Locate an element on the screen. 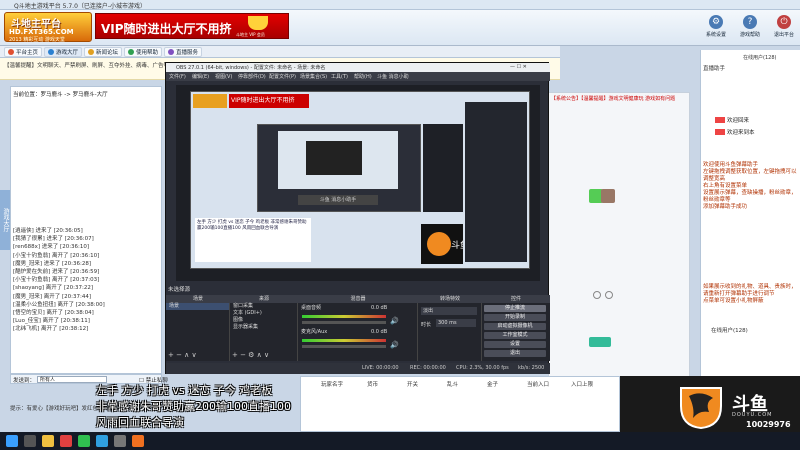 This screenshot has height=450, width=800. smile-icon is located at coordinates (597, 295).